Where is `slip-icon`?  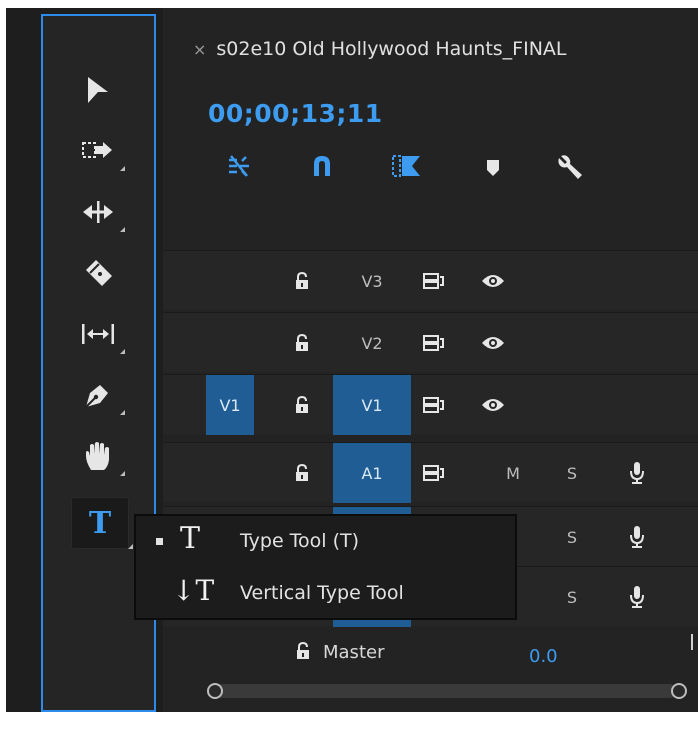
slip-icon is located at coordinates (98, 334).